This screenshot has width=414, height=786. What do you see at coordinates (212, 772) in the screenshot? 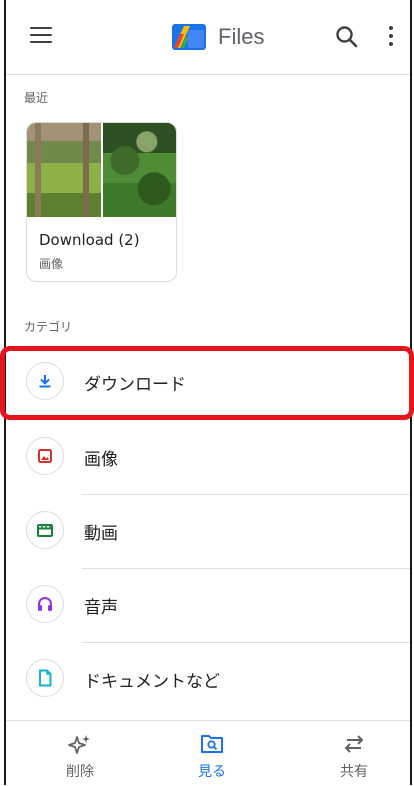
I see `nav-label: 見る` at bounding box center [212, 772].